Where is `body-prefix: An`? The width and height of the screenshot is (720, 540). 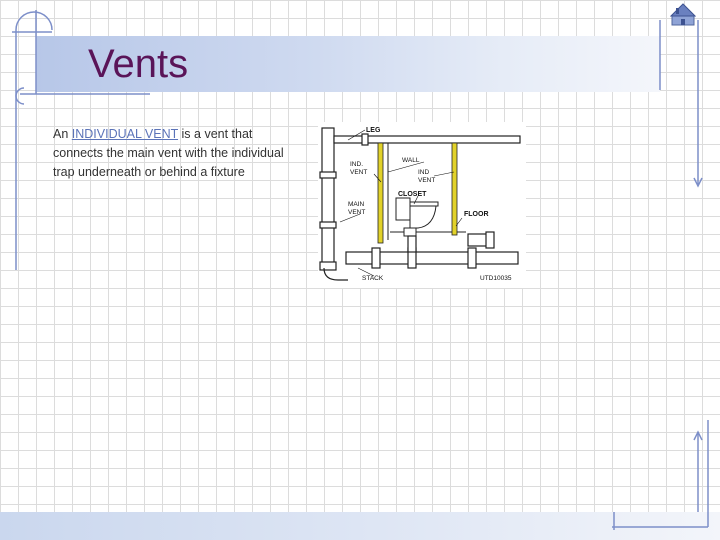 body-prefix: An is located at coordinates (62, 134).